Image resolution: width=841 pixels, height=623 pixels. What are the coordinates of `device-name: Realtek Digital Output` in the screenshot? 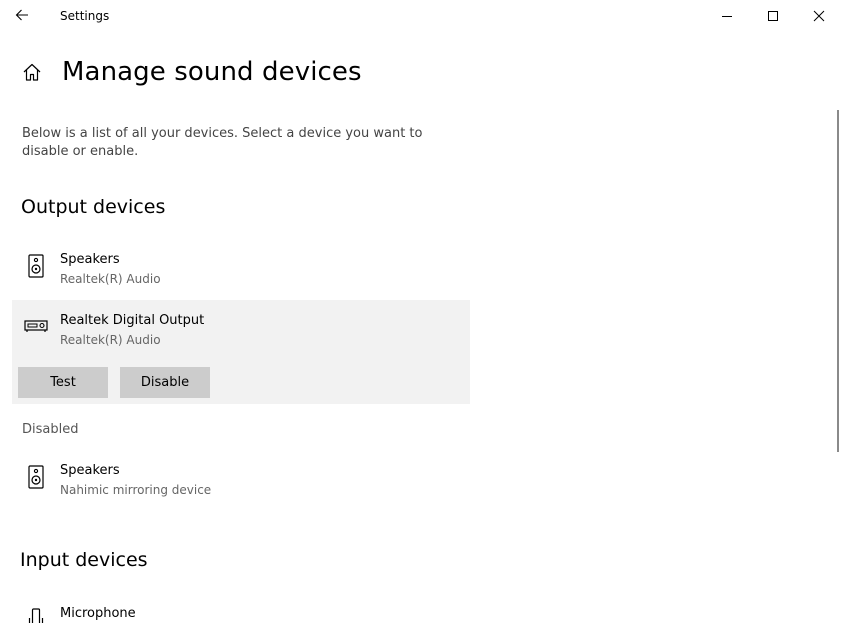 It's located at (132, 320).